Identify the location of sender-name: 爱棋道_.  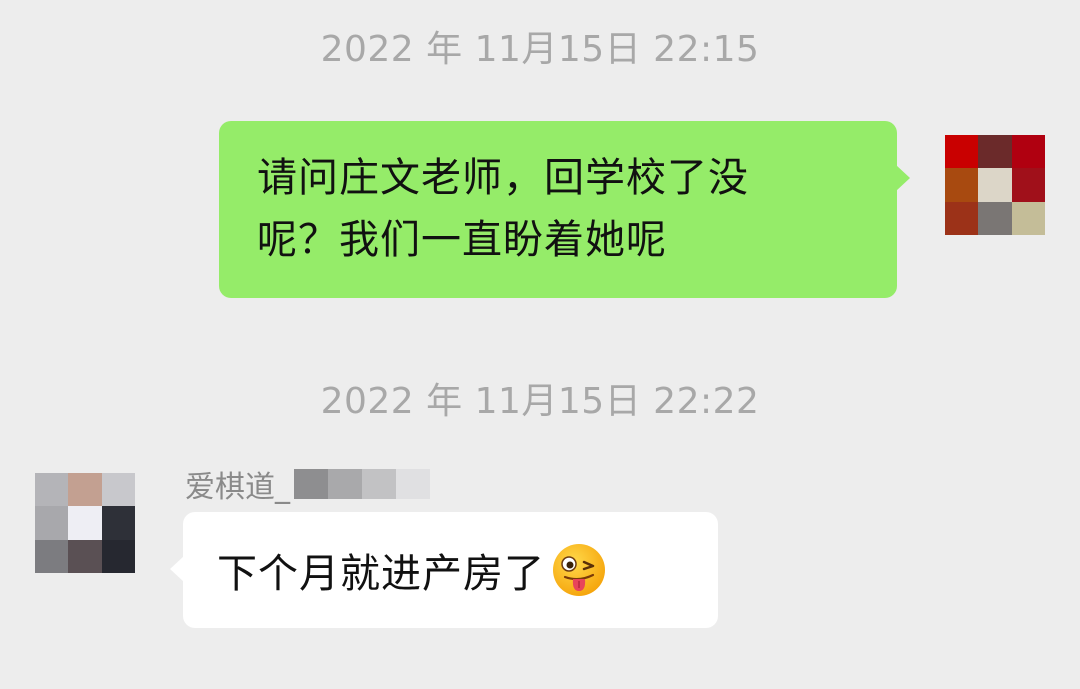
(307, 484).